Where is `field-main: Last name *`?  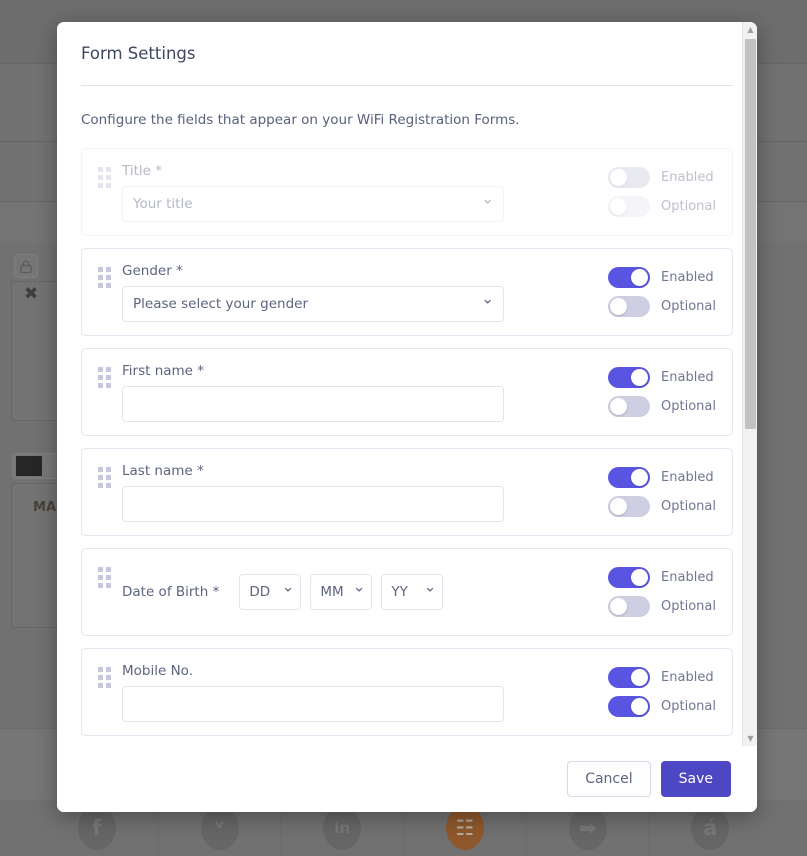
field-main: Last name * is located at coordinates (344, 492).